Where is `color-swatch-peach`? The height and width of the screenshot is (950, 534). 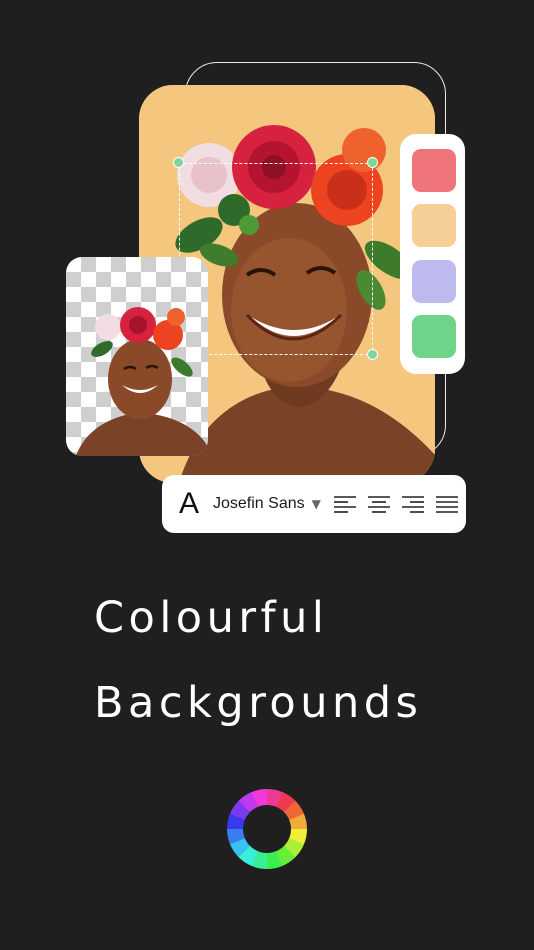 color-swatch-peach is located at coordinates (434, 225).